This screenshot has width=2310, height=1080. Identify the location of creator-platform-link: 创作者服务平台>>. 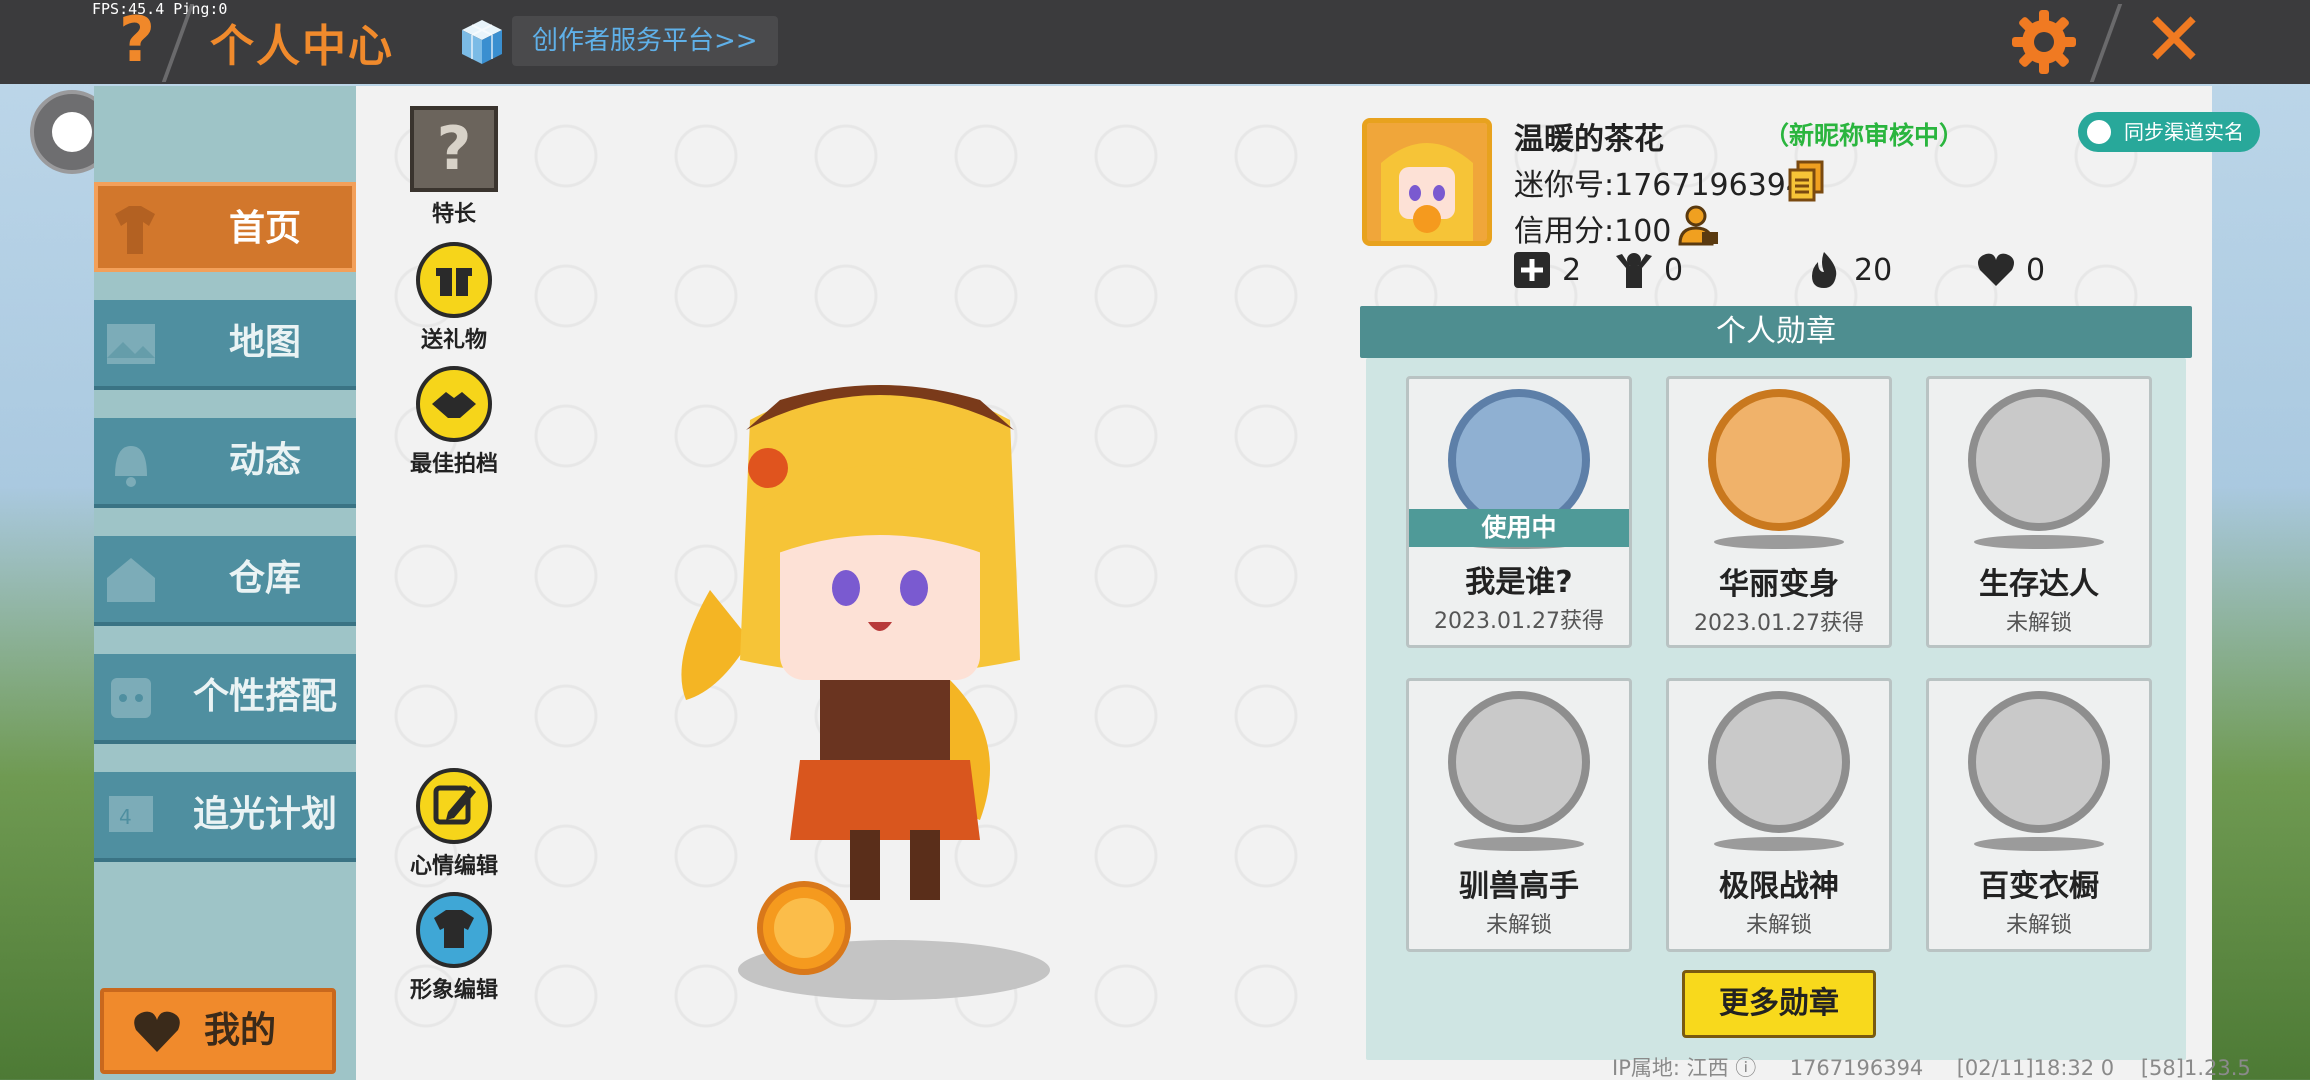
(645, 41).